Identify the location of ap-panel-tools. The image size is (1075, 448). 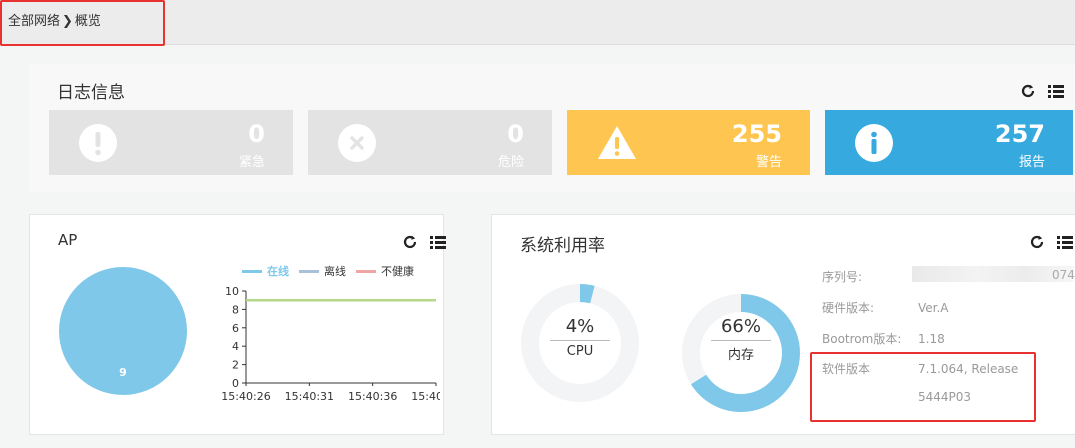
(424, 242).